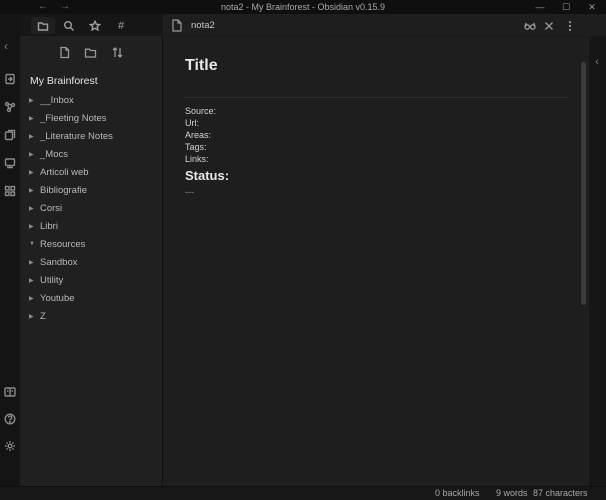 The width and height of the screenshot is (606, 500). I want to click on new-note-button, so click(64, 52).